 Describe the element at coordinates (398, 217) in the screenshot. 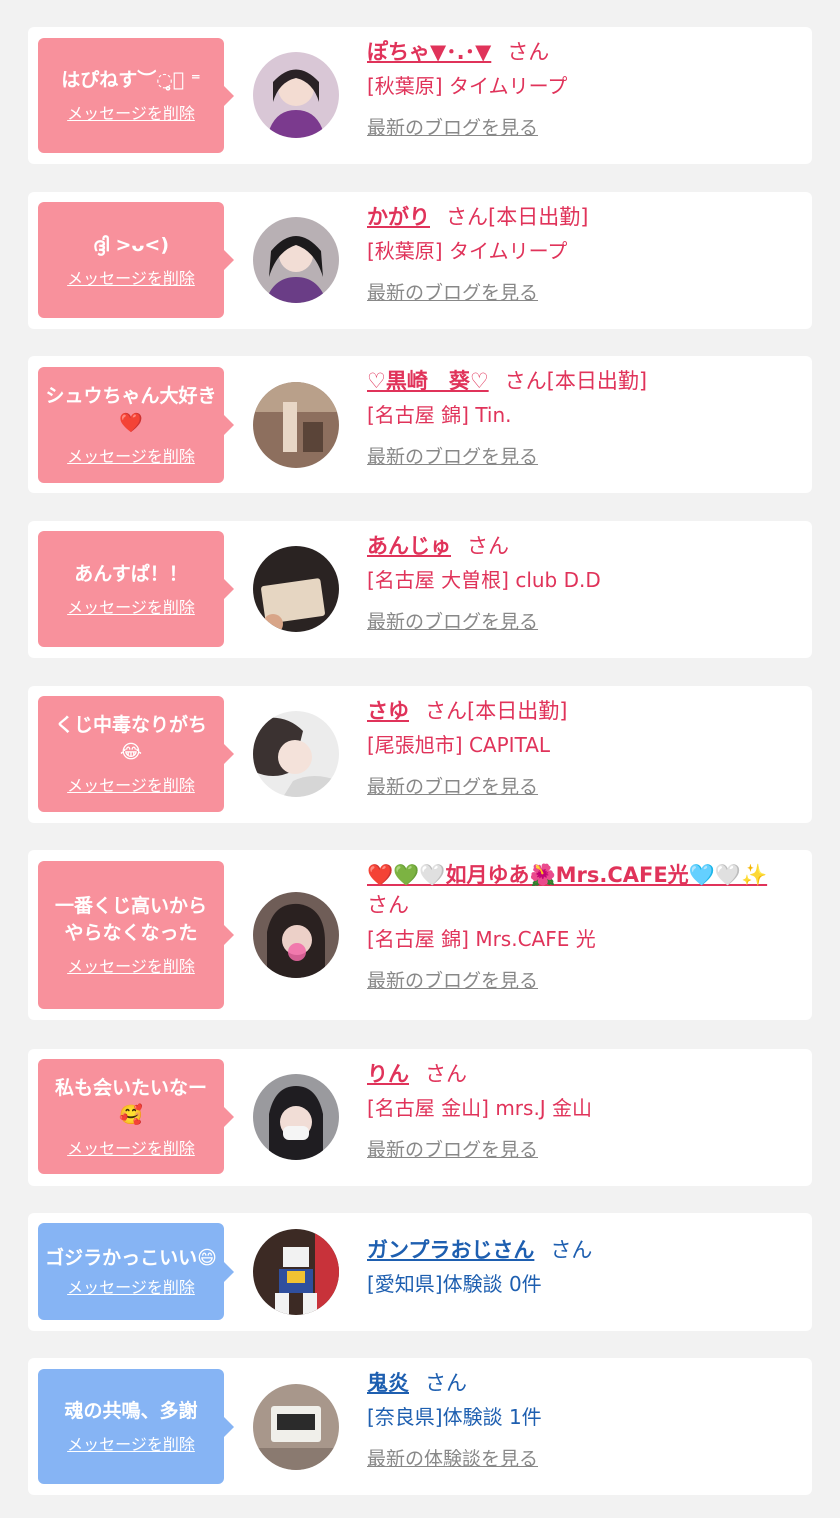

I see `profile-name-link: かがり` at that location.